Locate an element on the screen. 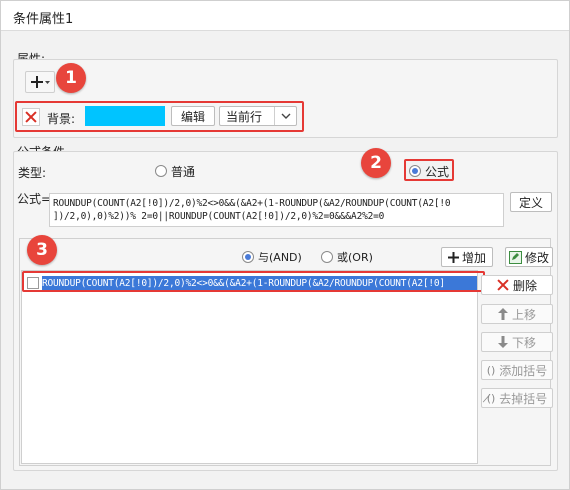 This screenshot has width=570, height=490. type-normal-radio is located at coordinates (161, 171).